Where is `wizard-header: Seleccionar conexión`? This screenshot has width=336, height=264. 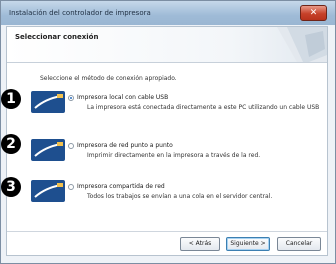 wizard-header: Seleccionar conexión is located at coordinates (167, 45).